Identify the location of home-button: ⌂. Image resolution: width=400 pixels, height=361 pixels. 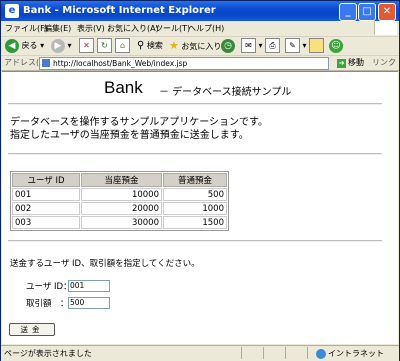
(122, 46).